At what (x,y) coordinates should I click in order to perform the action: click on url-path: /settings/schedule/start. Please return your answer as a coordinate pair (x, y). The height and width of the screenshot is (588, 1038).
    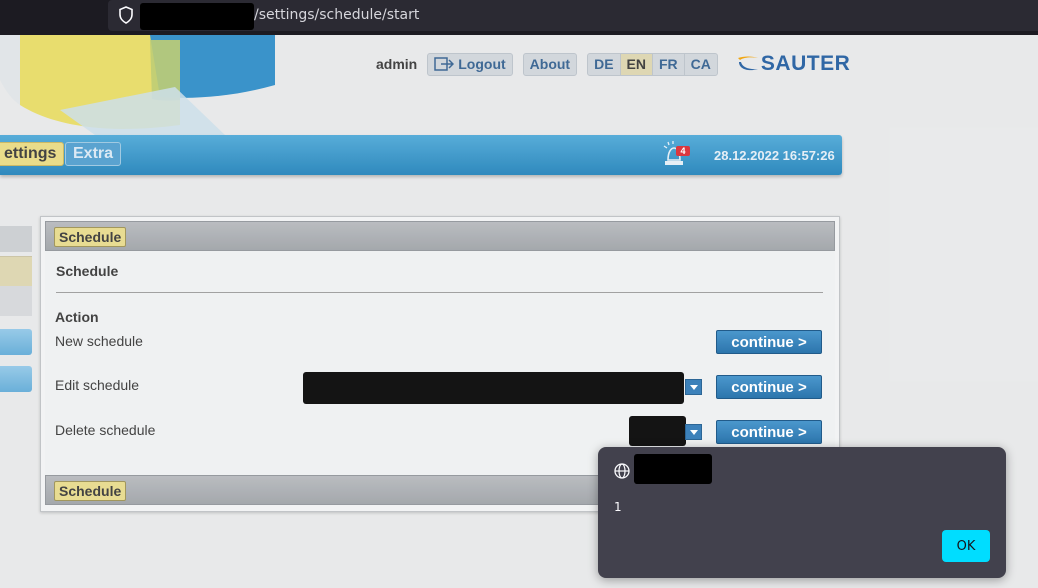
    Looking at the image, I should click on (337, 15).